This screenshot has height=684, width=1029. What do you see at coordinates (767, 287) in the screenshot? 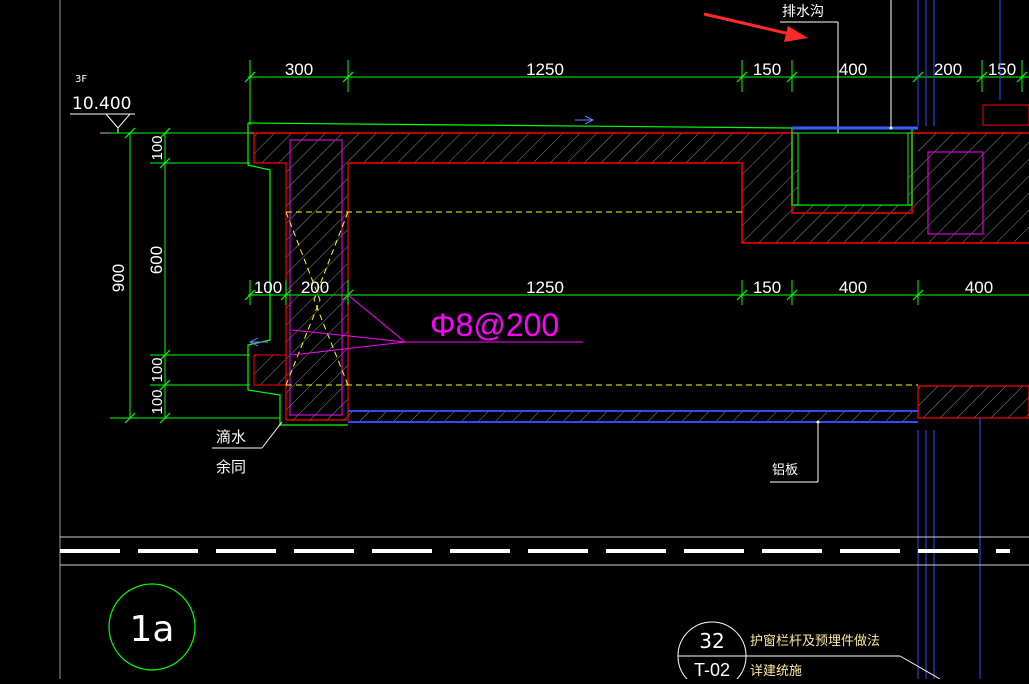
I see `mid-dim-150: 150` at bounding box center [767, 287].